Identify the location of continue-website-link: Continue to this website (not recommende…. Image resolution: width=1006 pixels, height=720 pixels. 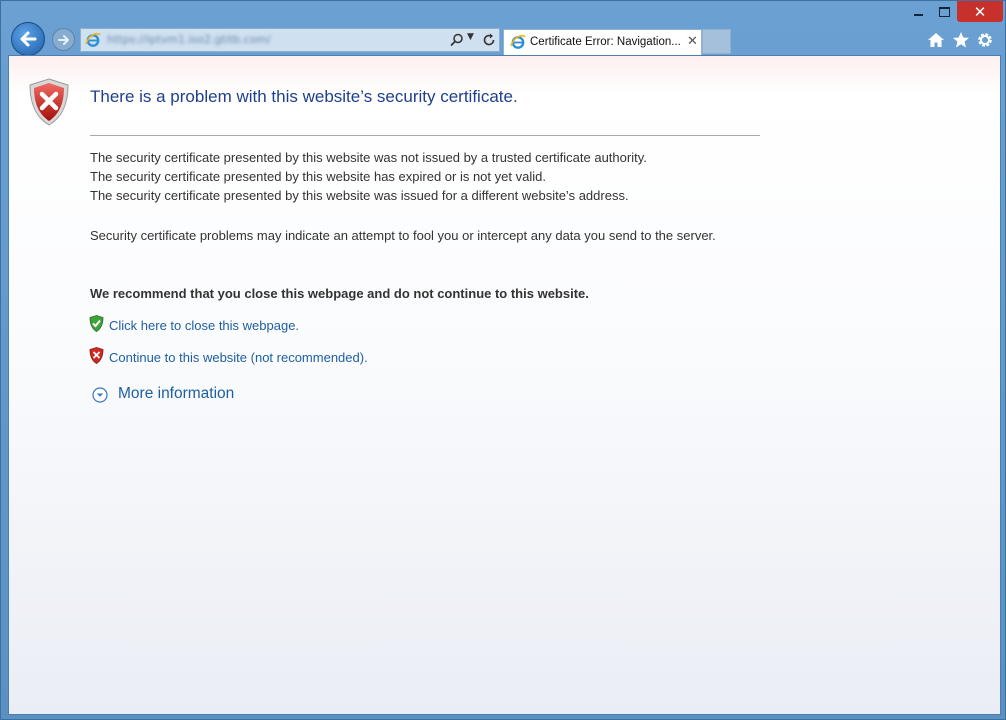
(238, 357).